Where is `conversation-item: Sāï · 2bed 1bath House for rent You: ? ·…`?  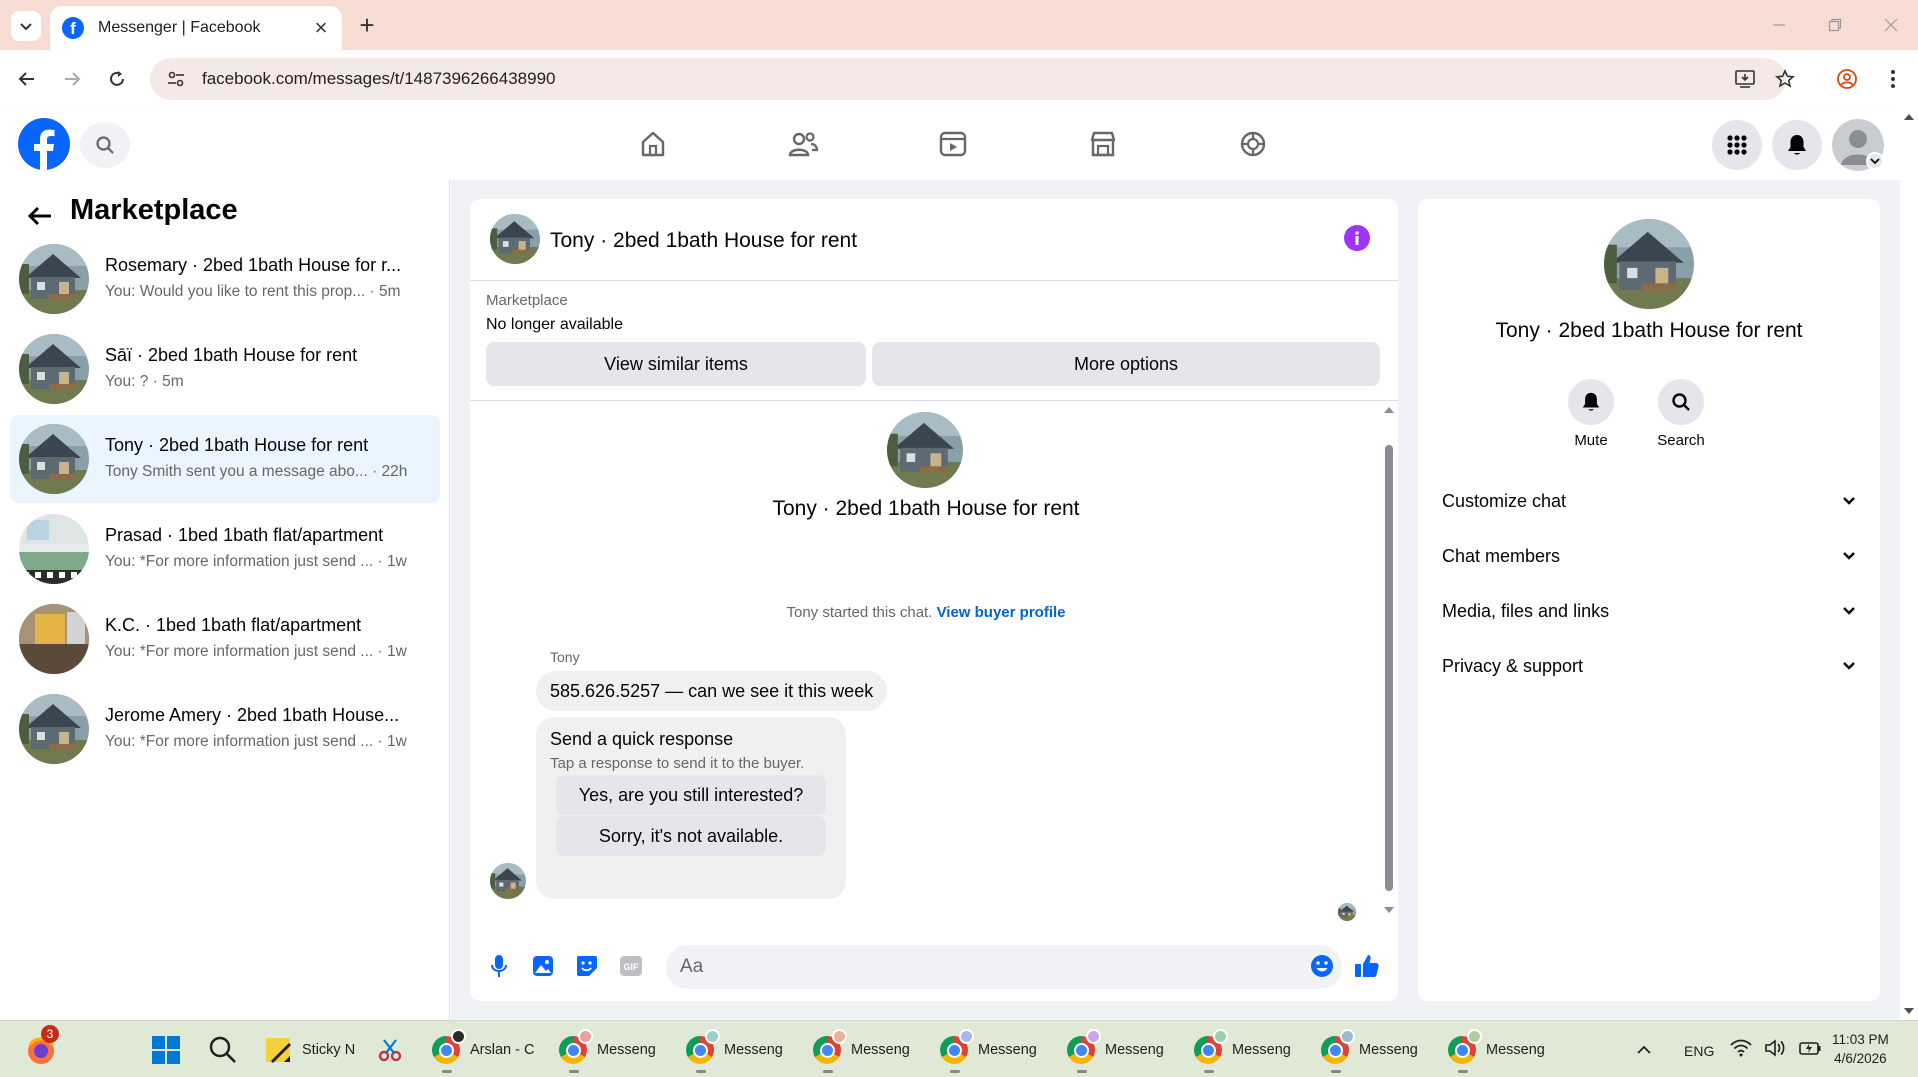 conversation-item: Sāï · 2bed 1bath House for rent You: ? ·… is located at coordinates (225, 369).